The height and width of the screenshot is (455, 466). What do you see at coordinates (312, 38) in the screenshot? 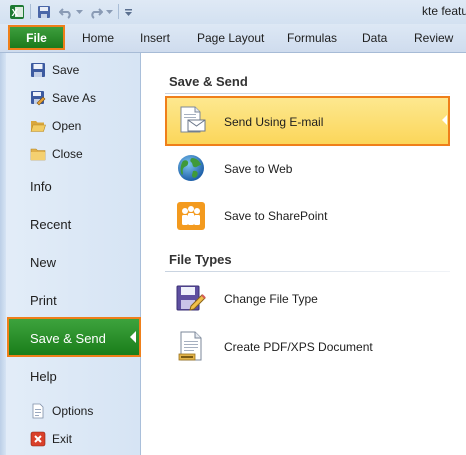
I see `tab-formulas: Formulas` at bounding box center [312, 38].